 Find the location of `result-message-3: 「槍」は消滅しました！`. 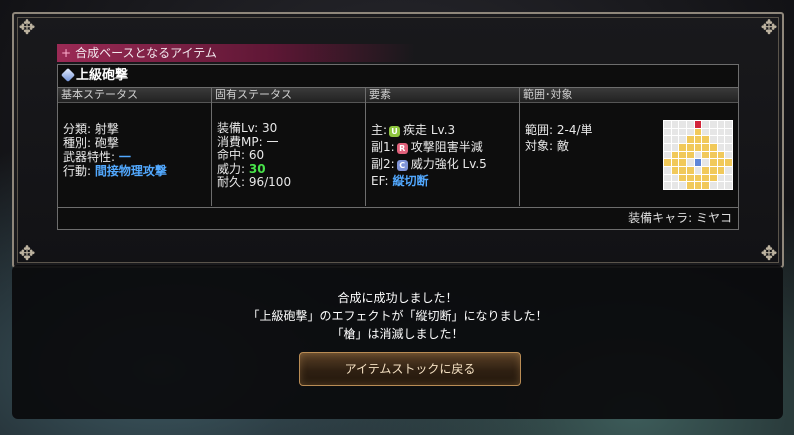

result-message-3: 「槍」は消滅しました！ is located at coordinates (397, 334).